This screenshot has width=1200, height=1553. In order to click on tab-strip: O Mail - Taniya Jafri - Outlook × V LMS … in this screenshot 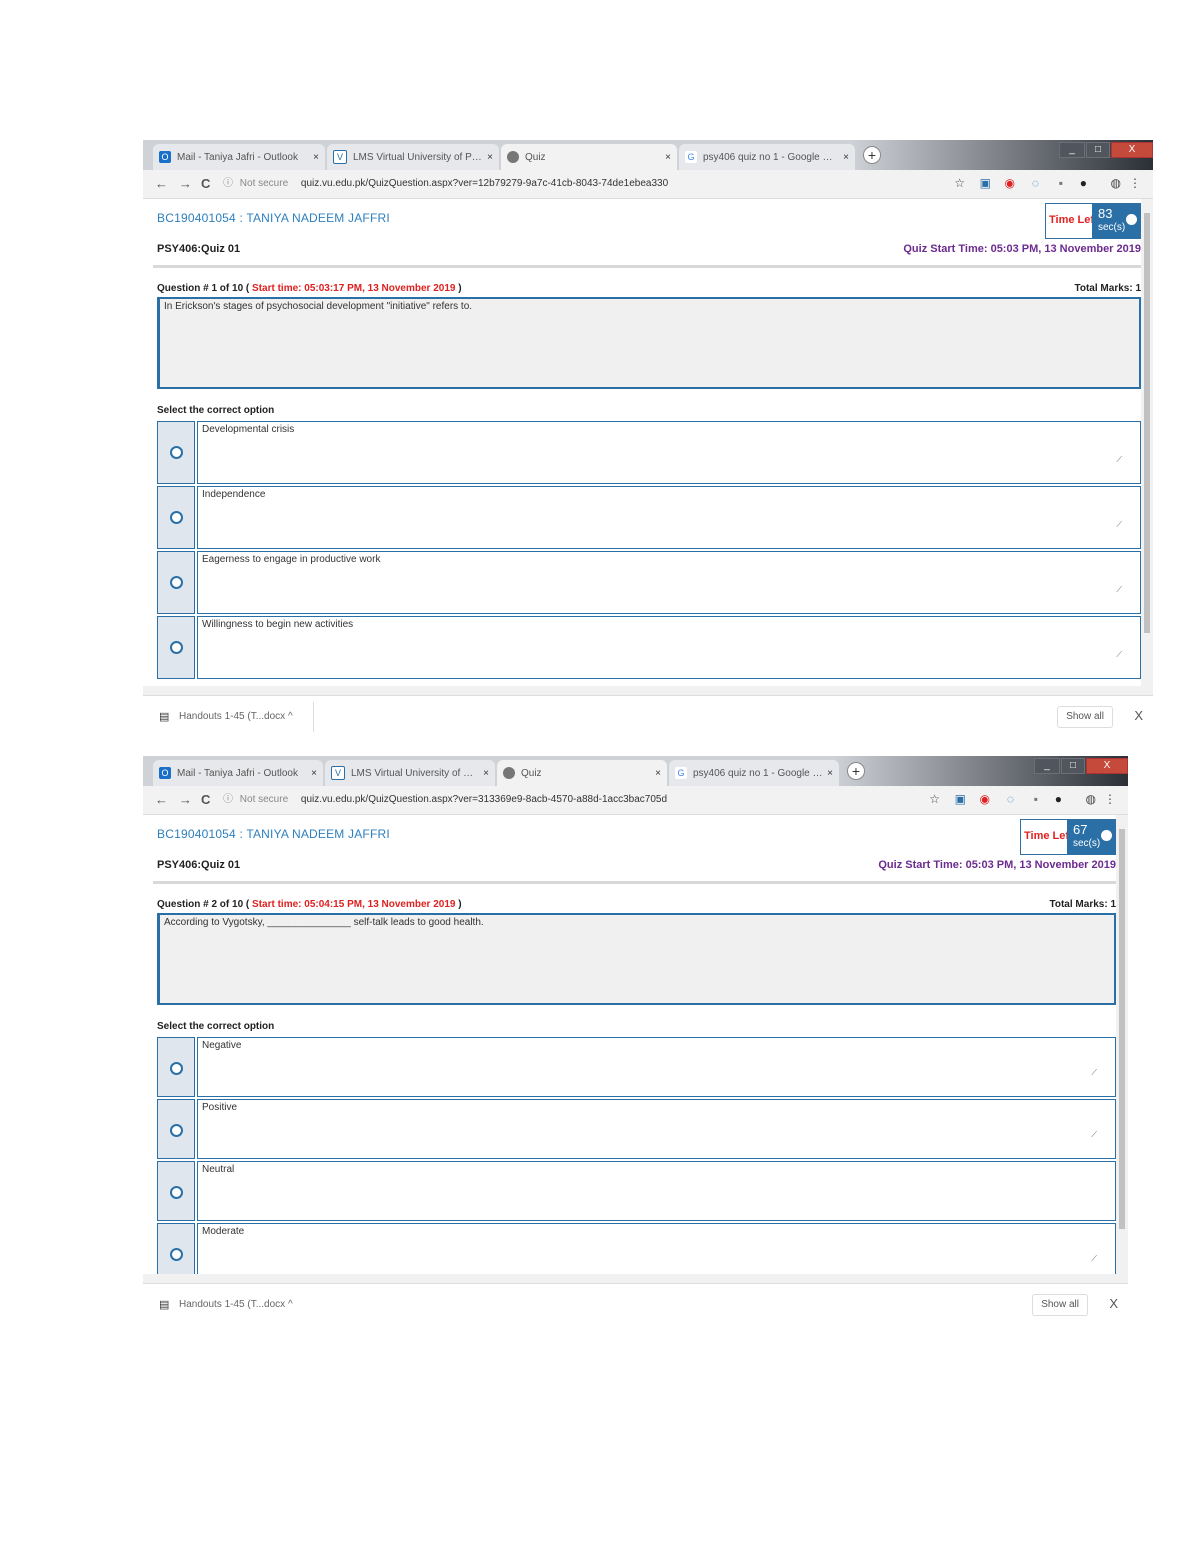, I will do `click(635, 771)`.